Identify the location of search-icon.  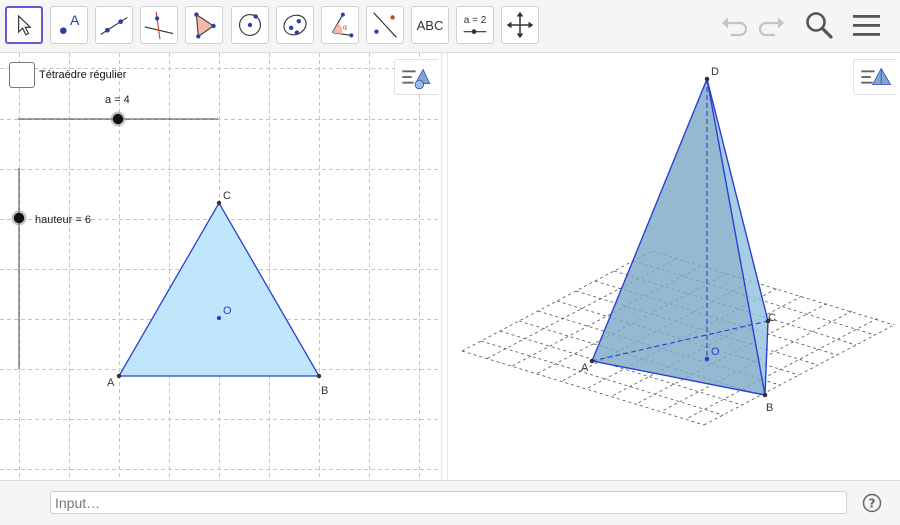
(819, 25).